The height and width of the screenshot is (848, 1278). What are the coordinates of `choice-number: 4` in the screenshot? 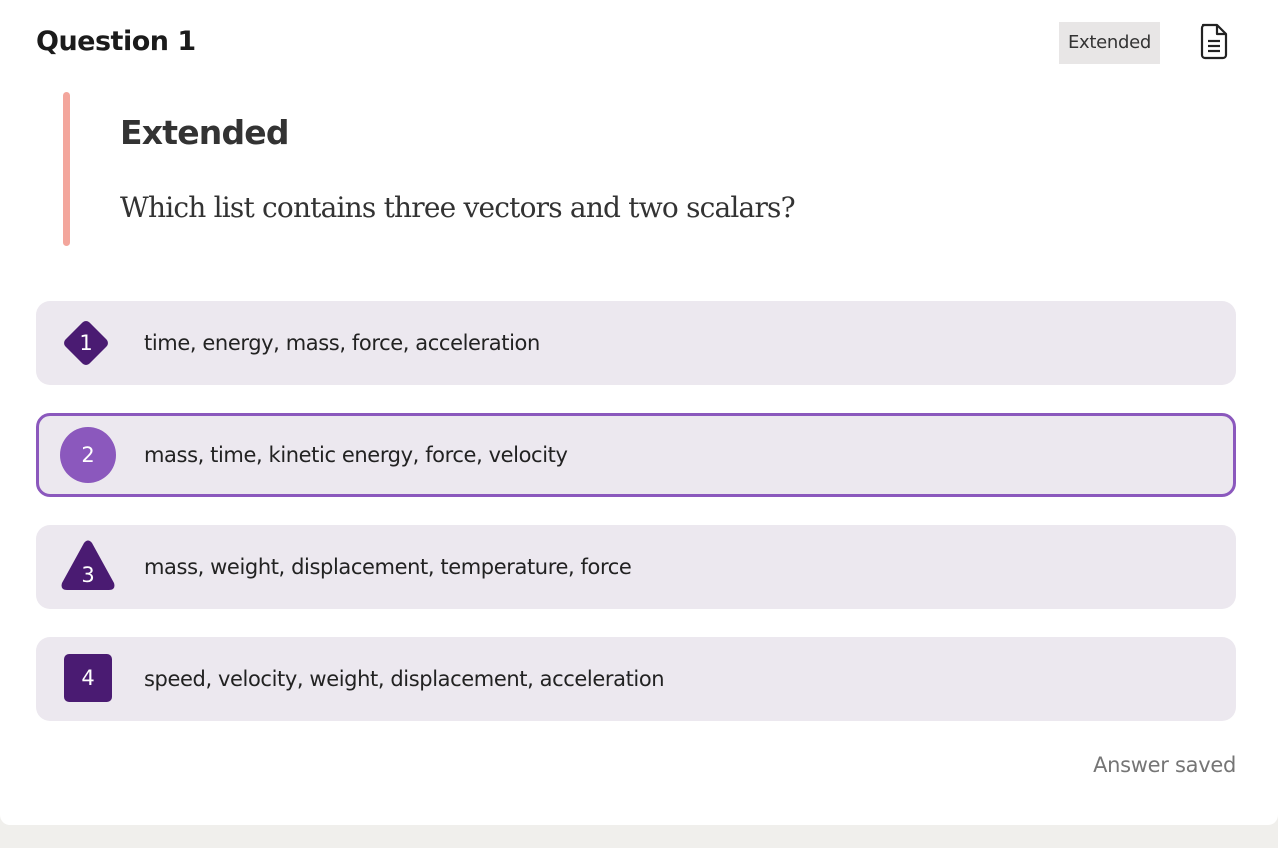 It's located at (88, 678).